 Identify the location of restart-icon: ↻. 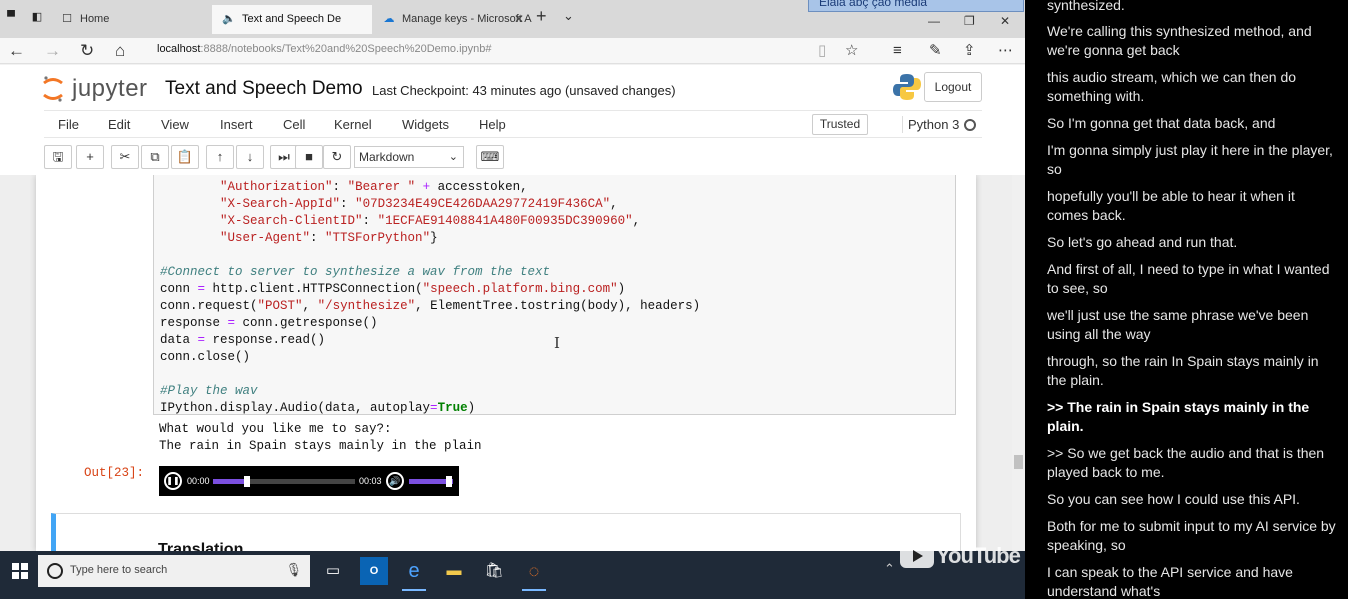
(337, 157).